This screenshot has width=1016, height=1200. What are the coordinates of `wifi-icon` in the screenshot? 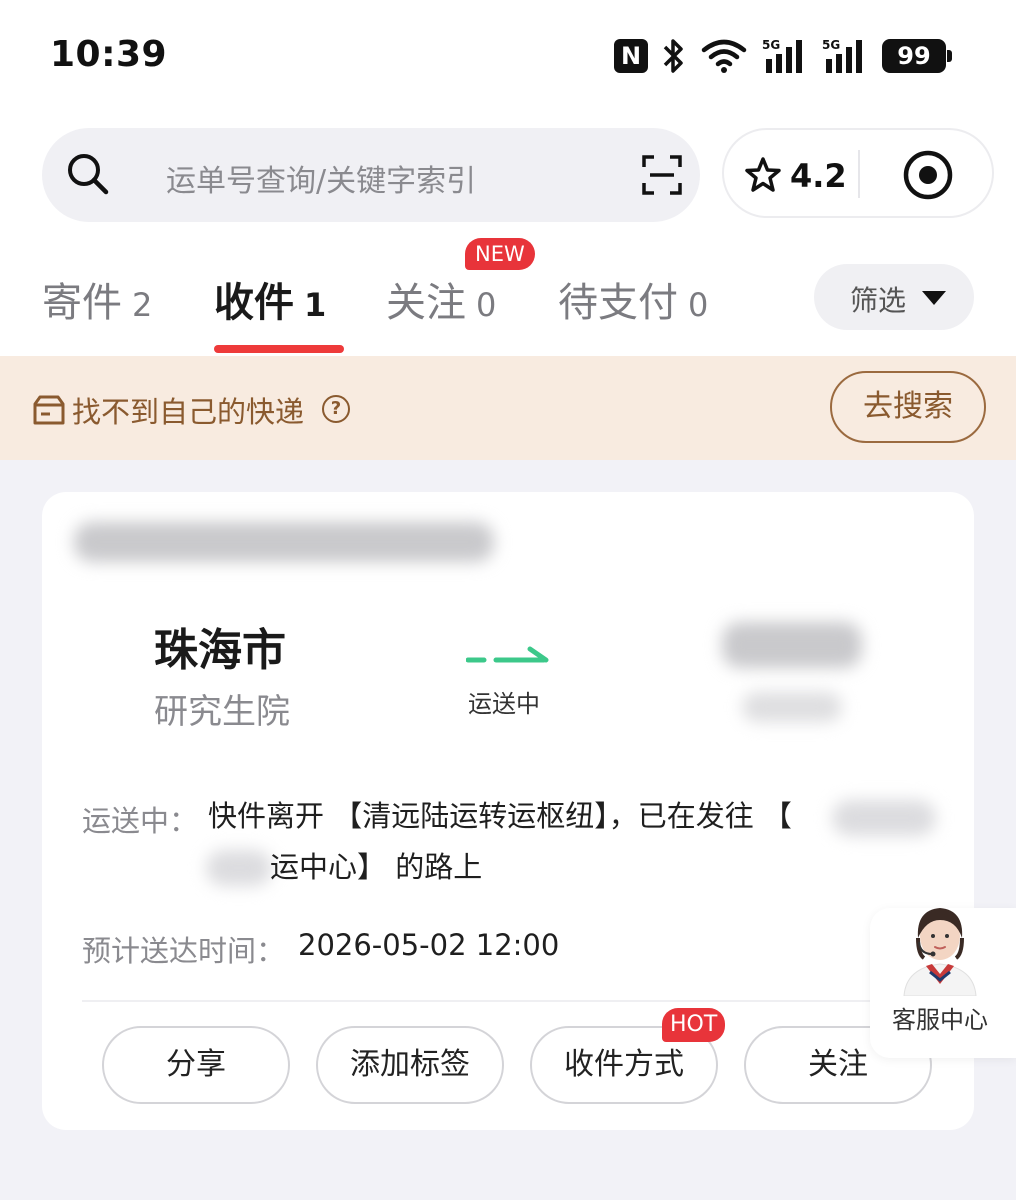 It's located at (724, 56).